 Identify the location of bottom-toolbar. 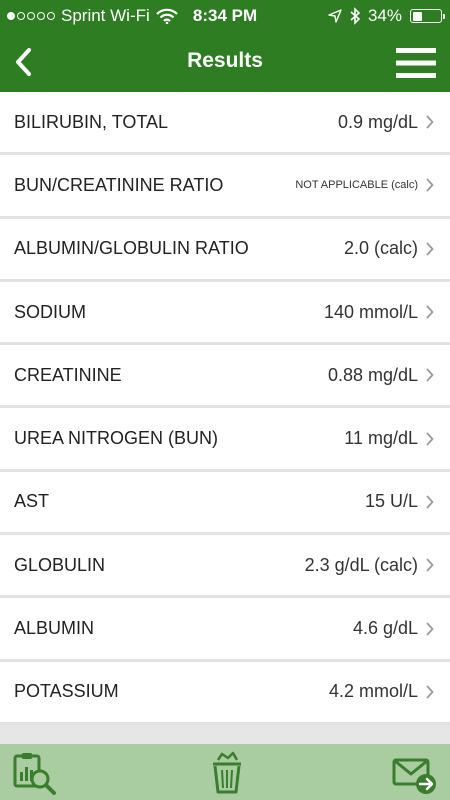
(225, 772).